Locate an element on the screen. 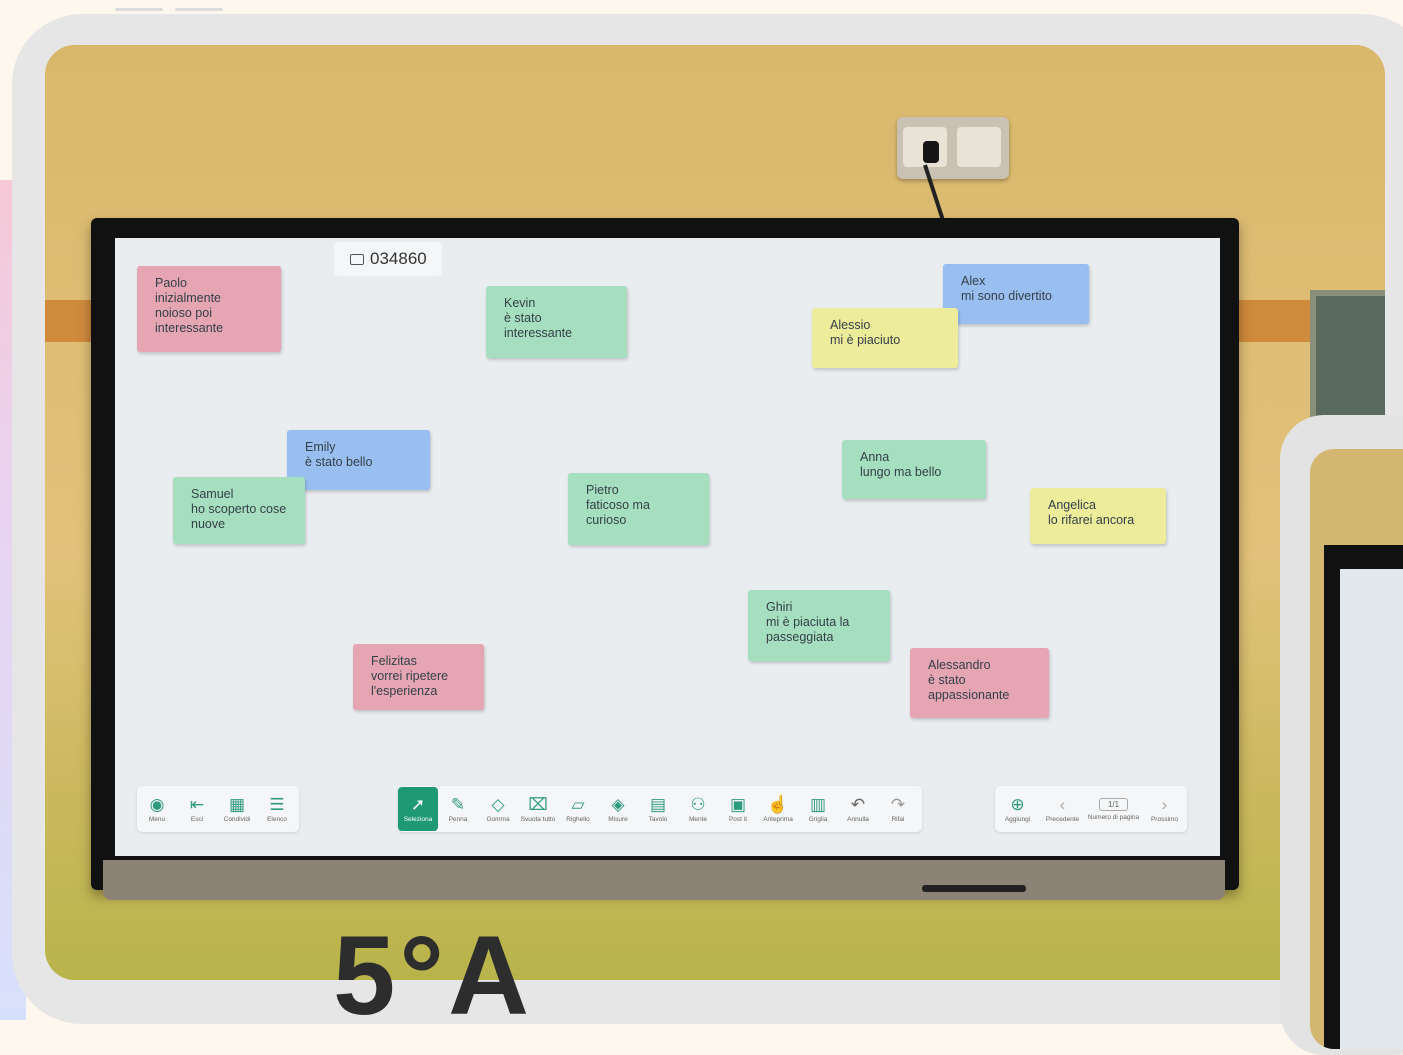 This screenshot has height=1055, width=1403. add-icon: ⊕ is located at coordinates (1017, 804).